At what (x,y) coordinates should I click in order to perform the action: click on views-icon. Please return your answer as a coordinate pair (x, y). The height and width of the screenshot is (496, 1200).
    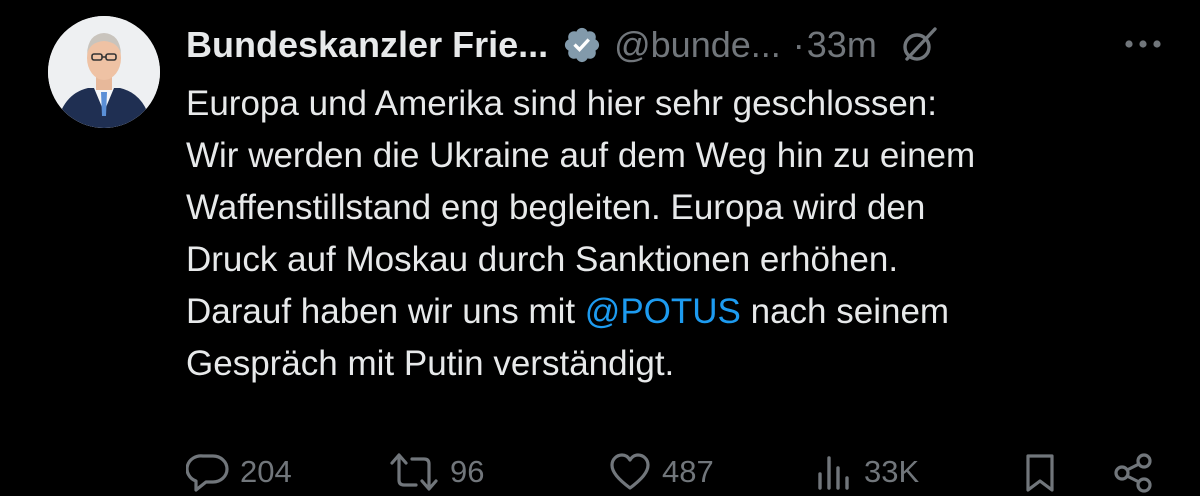
    Looking at the image, I should click on (833, 473).